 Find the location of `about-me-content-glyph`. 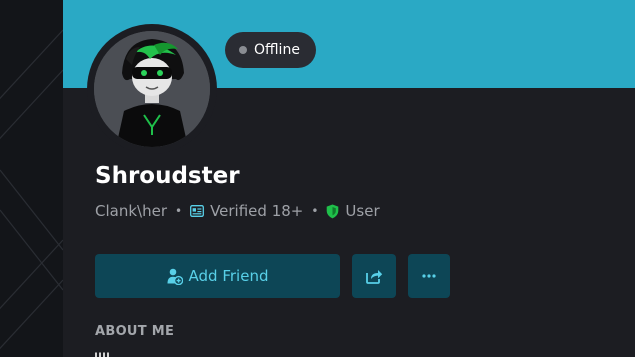

about-me-content-glyph is located at coordinates (102, 354).